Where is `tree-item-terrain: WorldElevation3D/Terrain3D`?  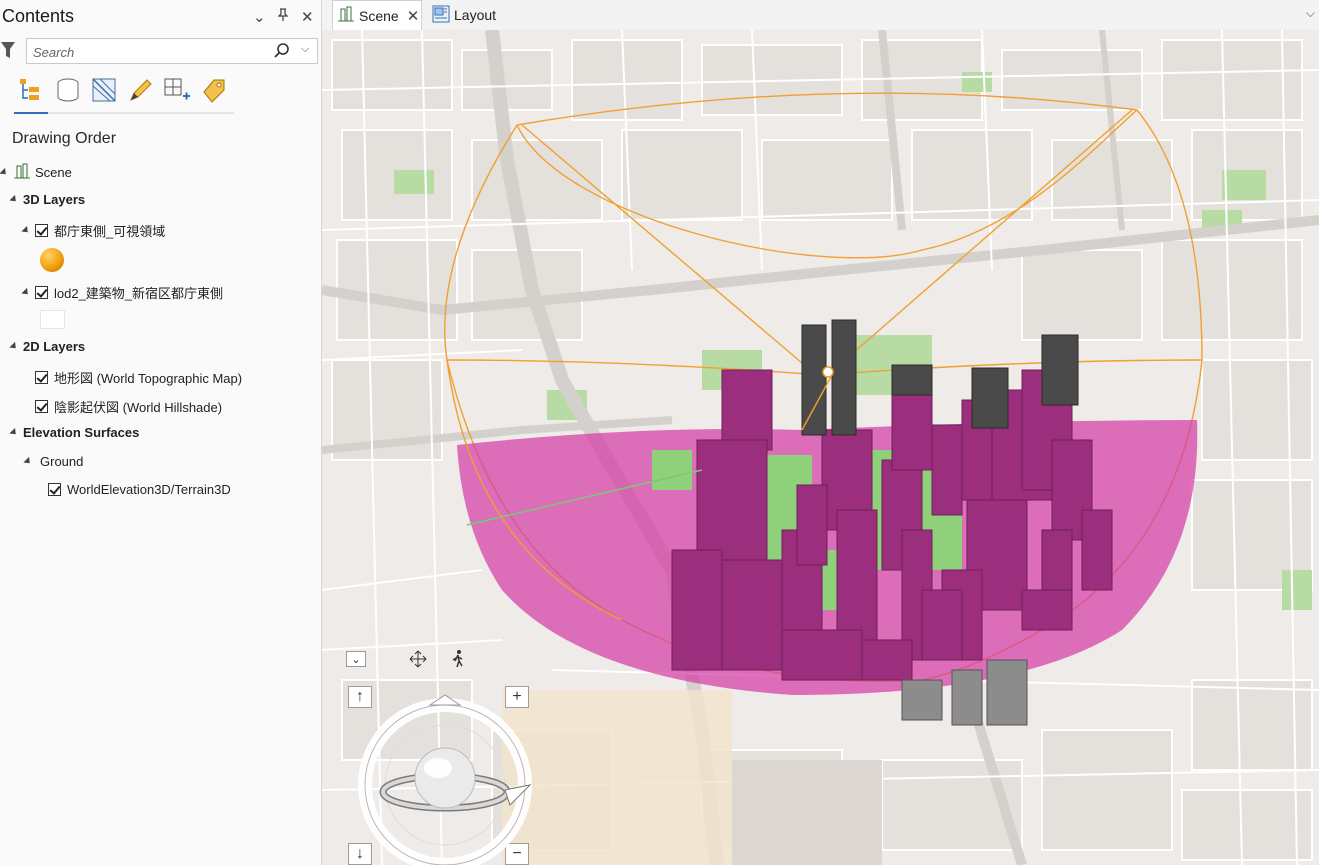 tree-item-terrain: WorldElevation3D/Terrain3D is located at coordinates (139, 489).